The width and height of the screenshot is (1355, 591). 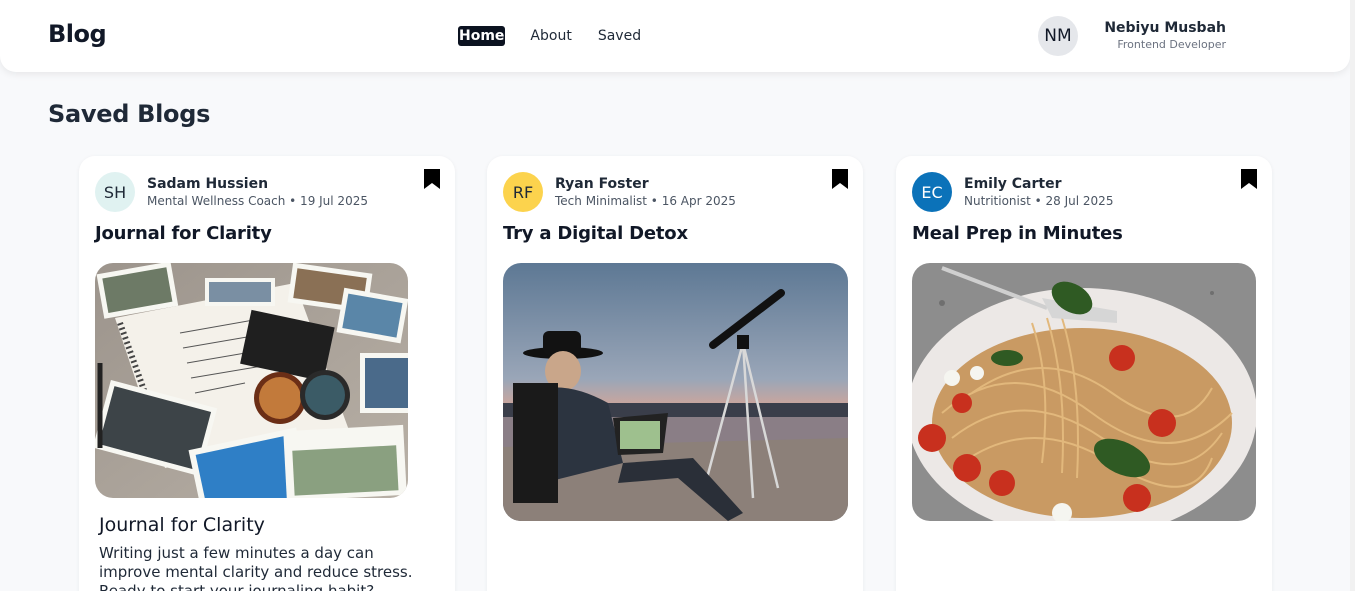 I want to click on page-title: Saved Blogs, so click(x=129, y=114).